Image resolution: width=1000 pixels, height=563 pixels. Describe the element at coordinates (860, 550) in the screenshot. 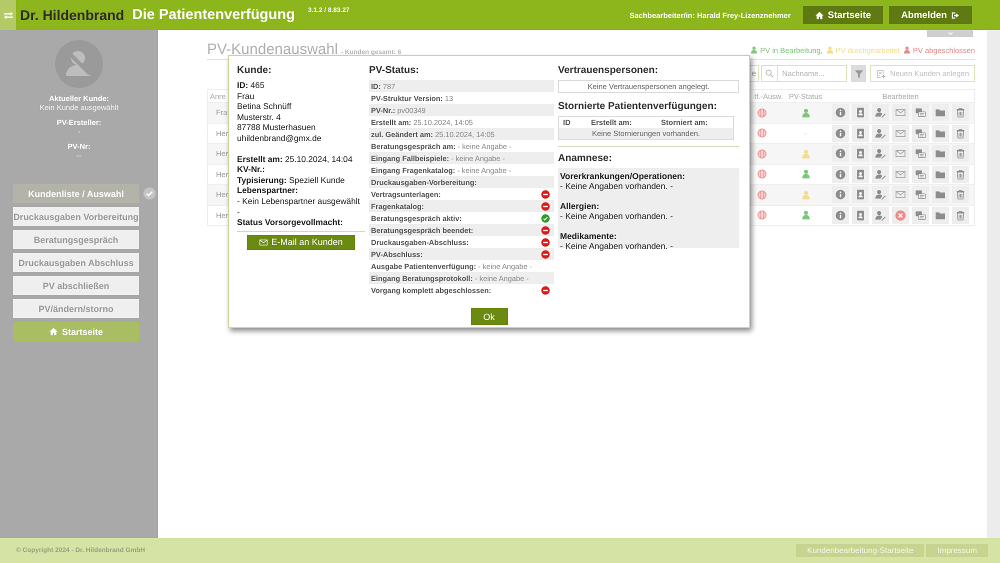

I see `footer-link: Kundenbearbeitung-Startseite` at that location.